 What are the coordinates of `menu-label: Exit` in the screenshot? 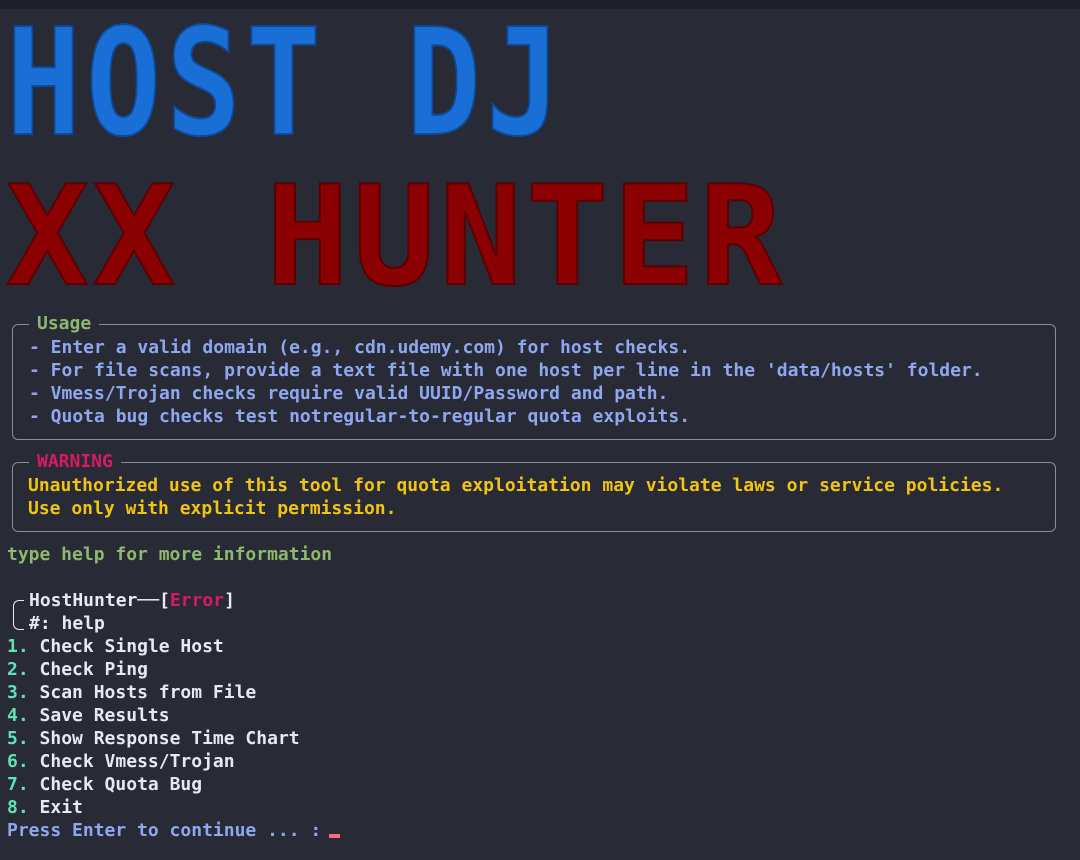 It's located at (61, 807).